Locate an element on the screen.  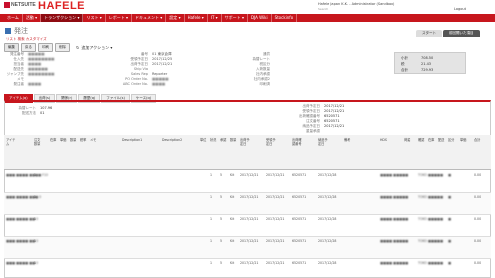
grid-header-cell: 備考 is located at coordinates (349, 140).